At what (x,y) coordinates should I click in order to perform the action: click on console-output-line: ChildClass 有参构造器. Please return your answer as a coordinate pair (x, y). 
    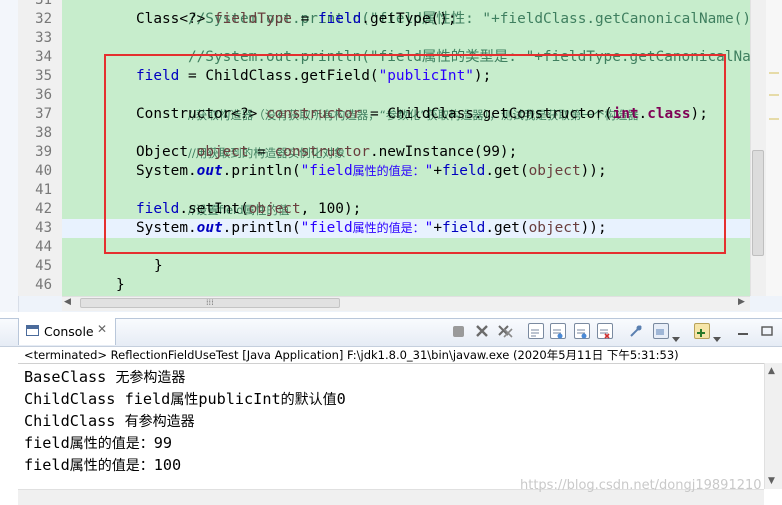
    Looking at the image, I should click on (109, 421).